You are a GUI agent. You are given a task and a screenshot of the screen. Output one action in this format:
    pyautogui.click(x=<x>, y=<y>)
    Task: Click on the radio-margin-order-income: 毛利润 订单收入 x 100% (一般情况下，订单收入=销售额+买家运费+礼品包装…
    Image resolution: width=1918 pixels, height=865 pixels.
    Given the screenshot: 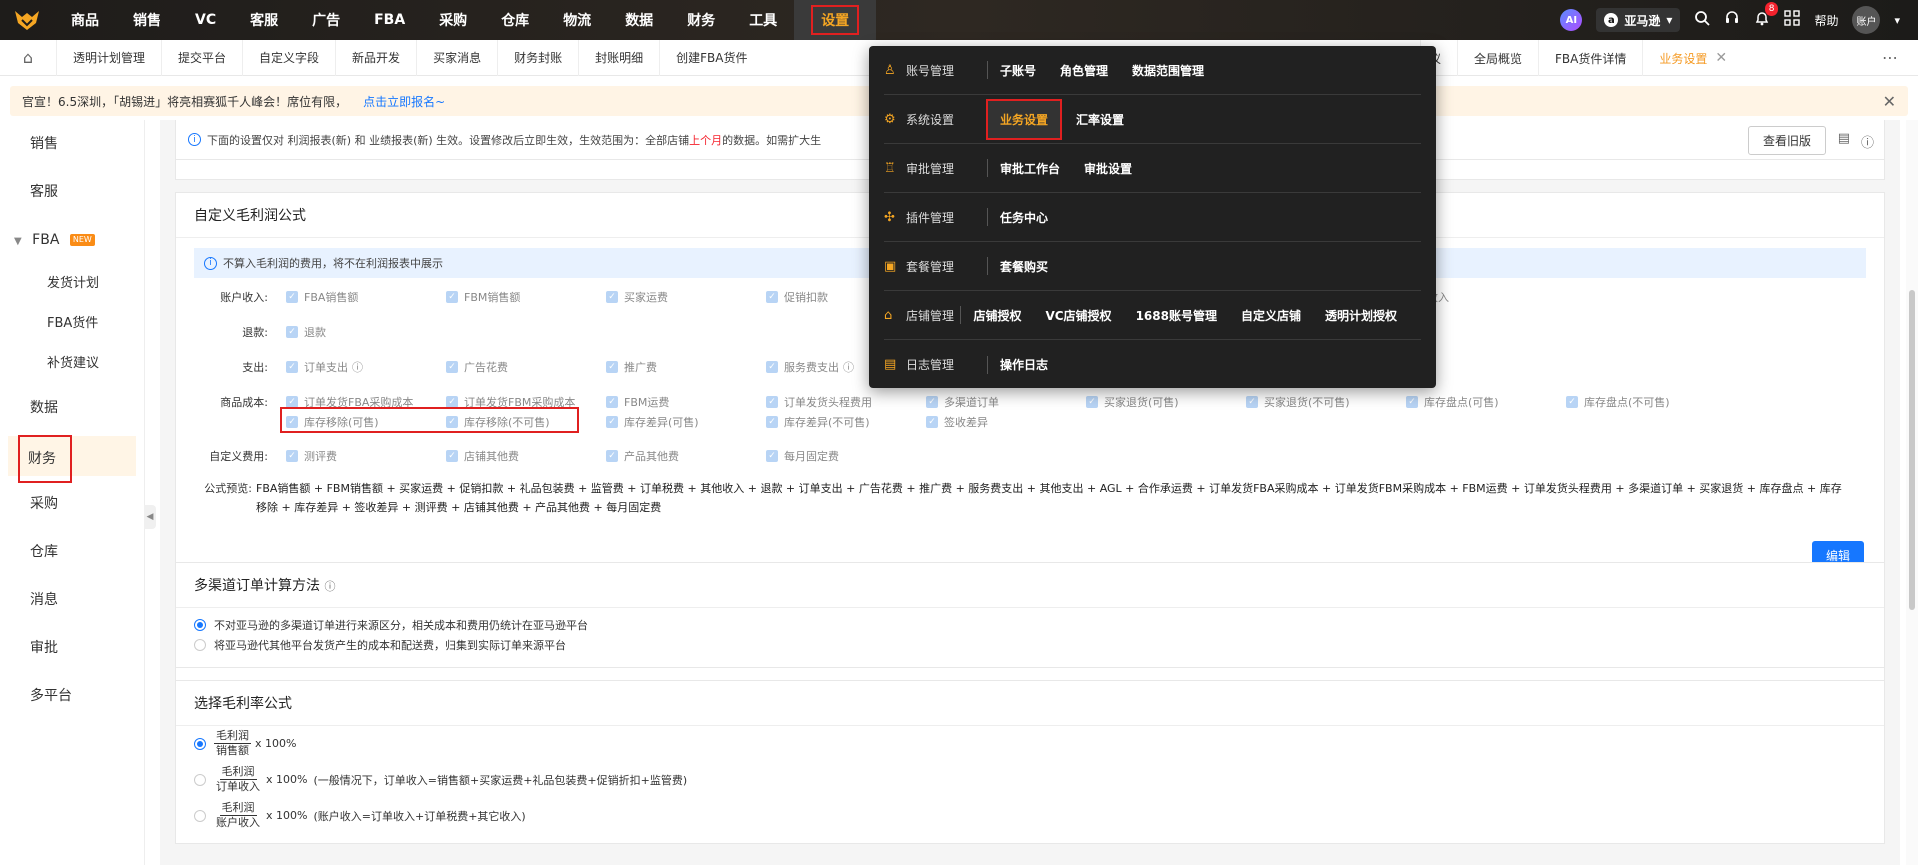 What is the action you would take?
    pyautogui.click(x=440, y=779)
    